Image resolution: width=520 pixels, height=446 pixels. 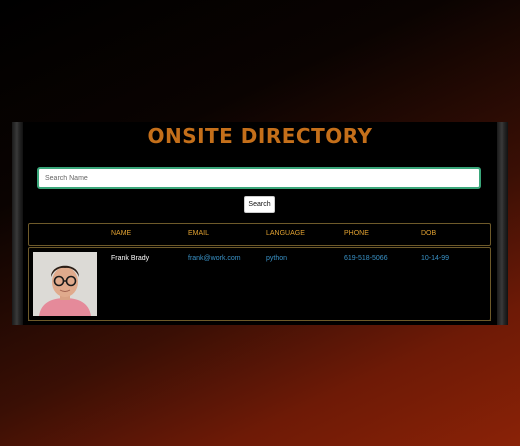 What do you see at coordinates (259, 204) in the screenshot?
I see `search-button: Search` at bounding box center [259, 204].